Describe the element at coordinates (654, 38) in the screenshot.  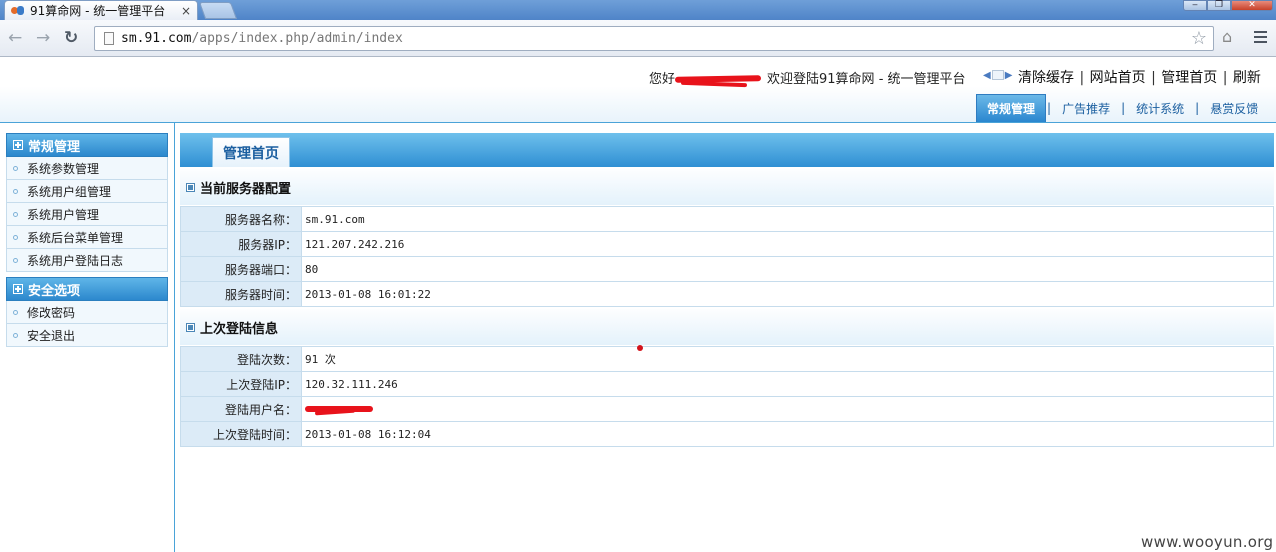
I see `address-bar: sm.91.com/apps/index.php/admin/index ☆` at that location.